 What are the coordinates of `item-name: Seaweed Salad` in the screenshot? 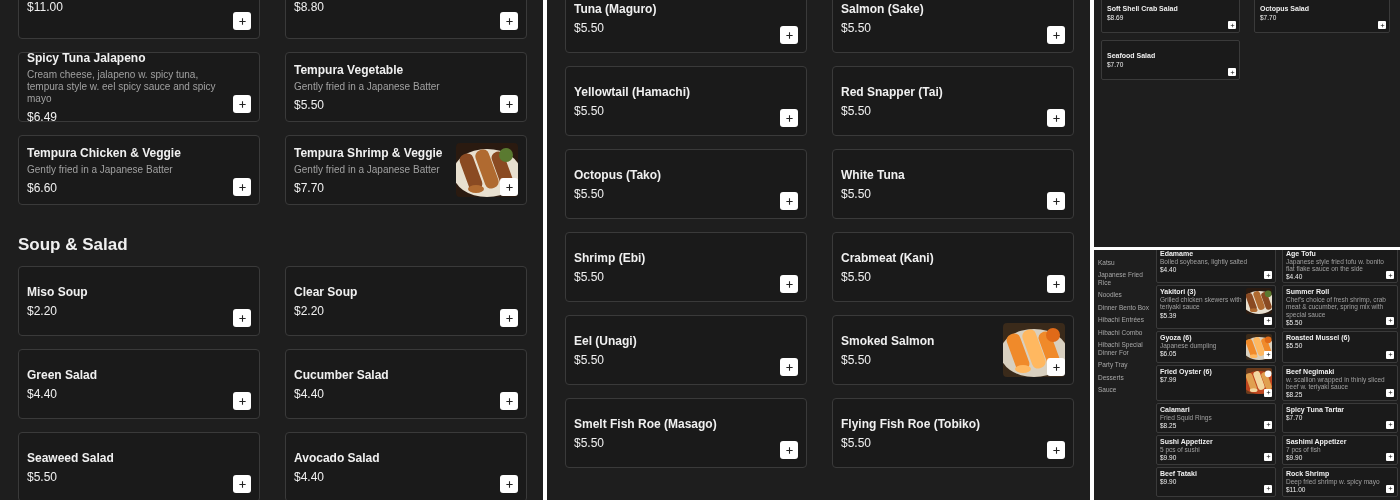 It's located at (71, 457).